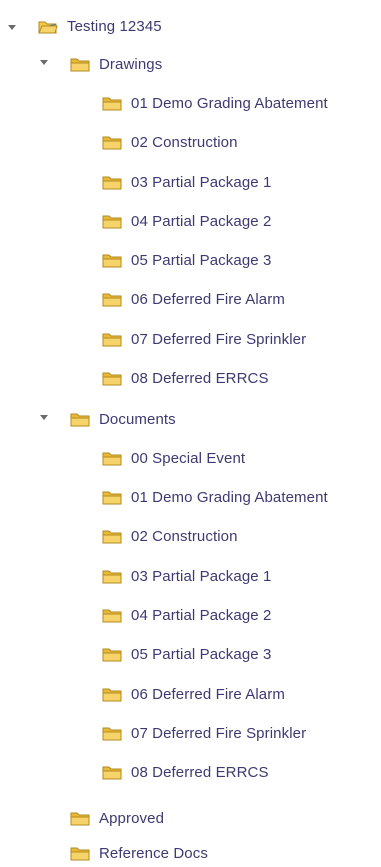 This screenshot has width=381, height=867. I want to click on tree-node-approved: Approved, so click(117, 819).